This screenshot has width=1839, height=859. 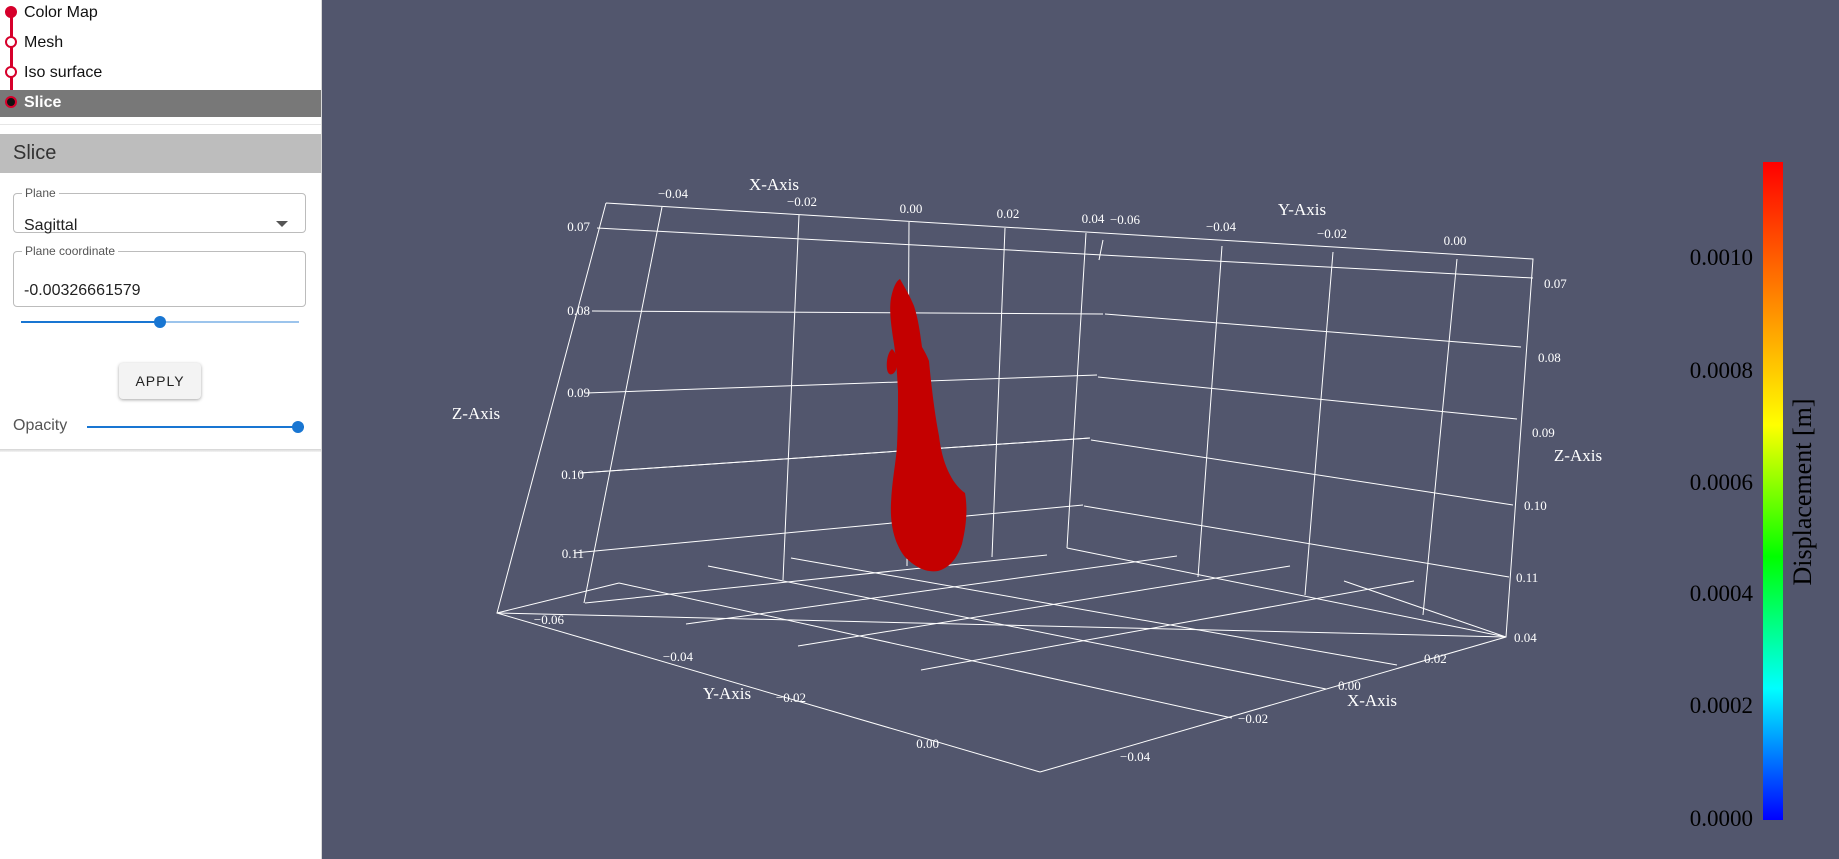 I want to click on caret-down-icon, so click(x=282, y=224).